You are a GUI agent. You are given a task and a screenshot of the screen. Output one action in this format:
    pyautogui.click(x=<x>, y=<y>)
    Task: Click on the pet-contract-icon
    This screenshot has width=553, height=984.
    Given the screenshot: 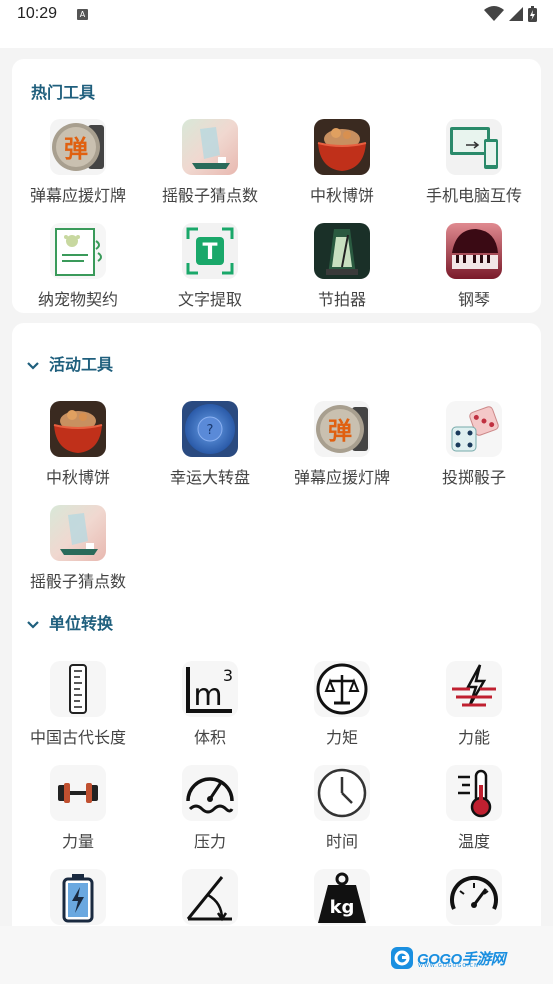 What is the action you would take?
    pyautogui.click(x=78, y=251)
    